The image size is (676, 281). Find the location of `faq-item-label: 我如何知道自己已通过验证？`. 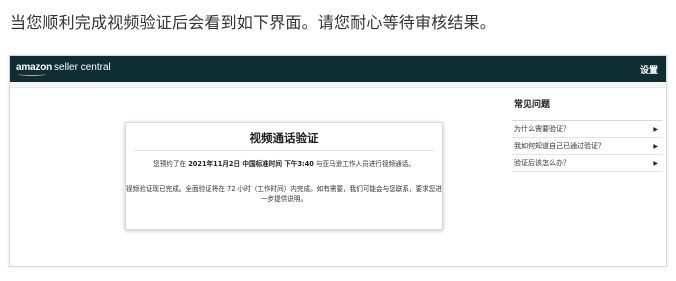

faq-item-label: 我如何知道自己已通过验证？ is located at coordinates (559, 146).